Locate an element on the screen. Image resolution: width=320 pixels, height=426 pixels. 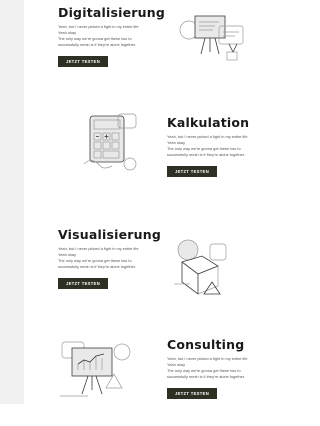
calculator-icon is located at coordinates (112, 143).